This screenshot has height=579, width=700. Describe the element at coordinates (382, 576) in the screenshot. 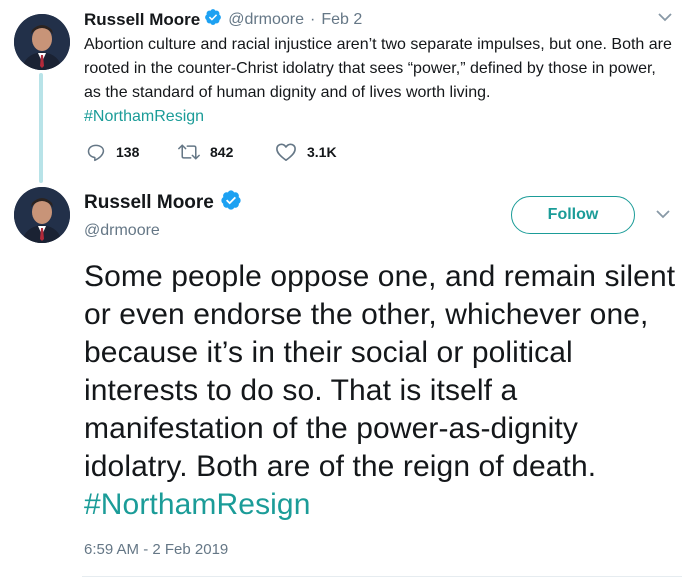

I see `divider` at that location.